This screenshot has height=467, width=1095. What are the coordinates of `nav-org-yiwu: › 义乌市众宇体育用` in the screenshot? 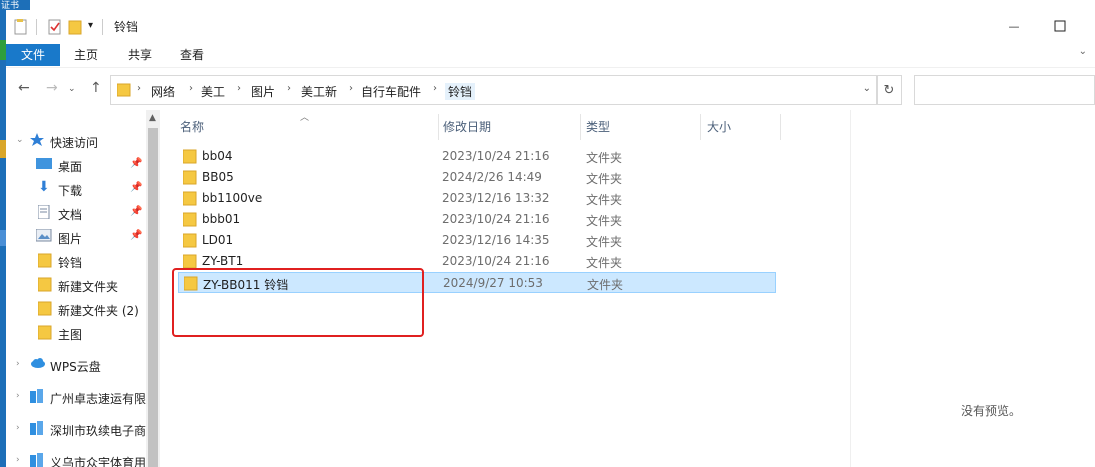 It's located at (76, 458).